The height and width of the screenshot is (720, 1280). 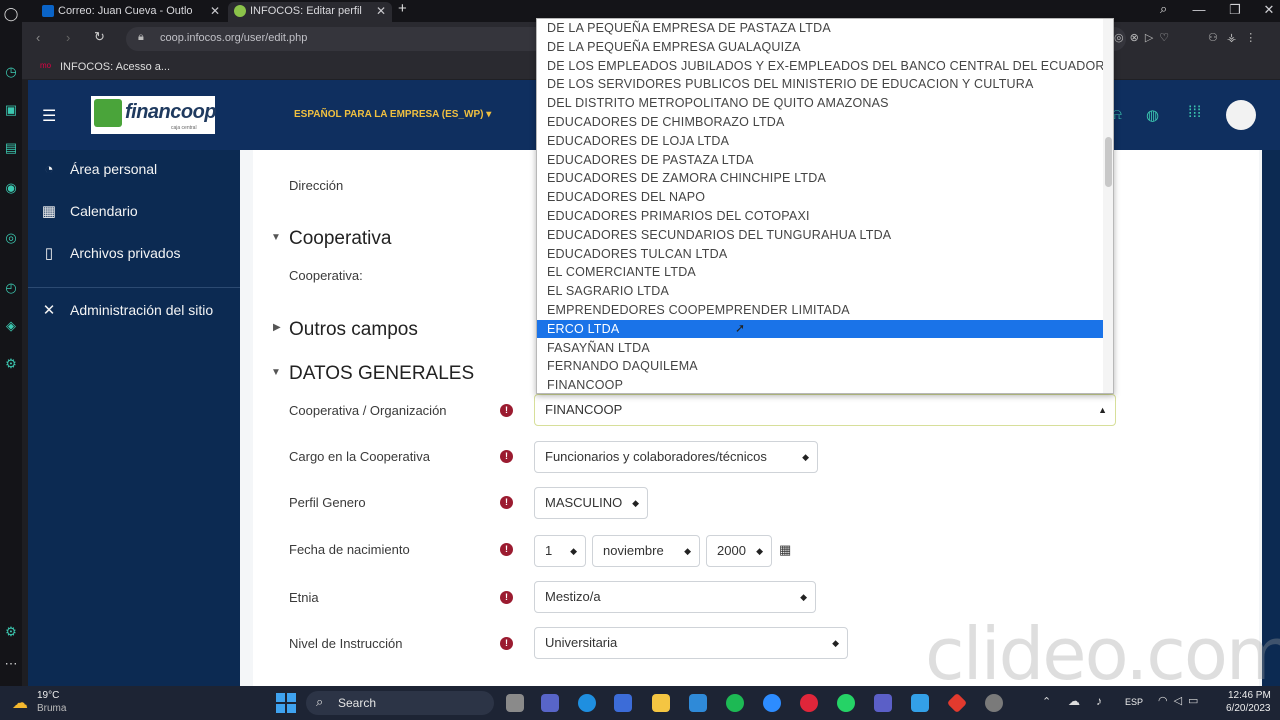 What do you see at coordinates (11, 148) in the screenshot?
I see `twitch-icon: ▤` at bounding box center [11, 148].